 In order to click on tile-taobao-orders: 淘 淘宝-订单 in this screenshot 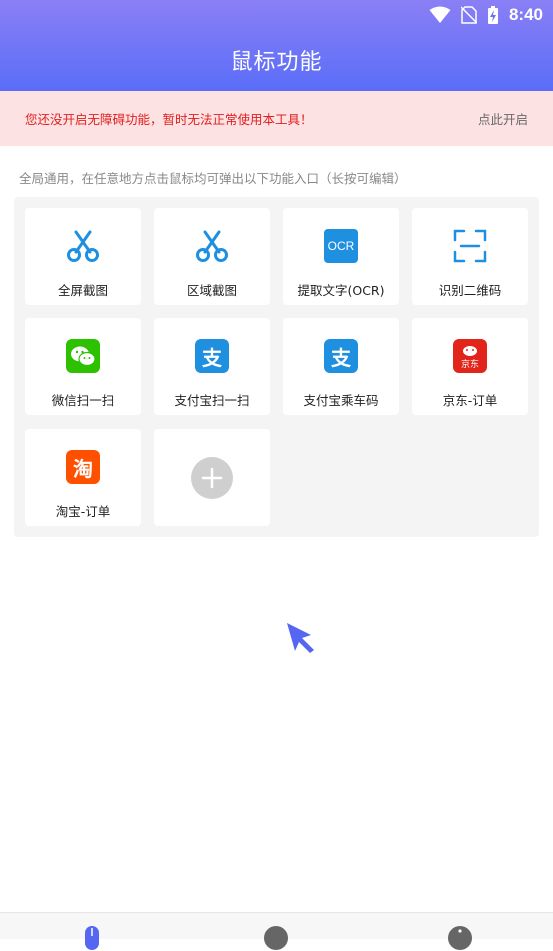, I will do `click(83, 477)`.